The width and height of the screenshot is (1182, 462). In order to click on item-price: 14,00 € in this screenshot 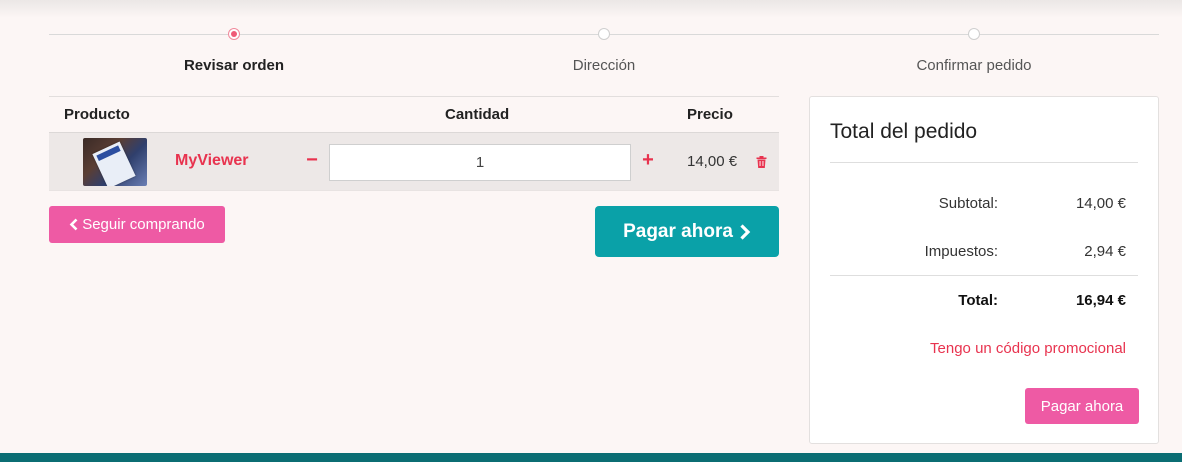, I will do `click(712, 161)`.